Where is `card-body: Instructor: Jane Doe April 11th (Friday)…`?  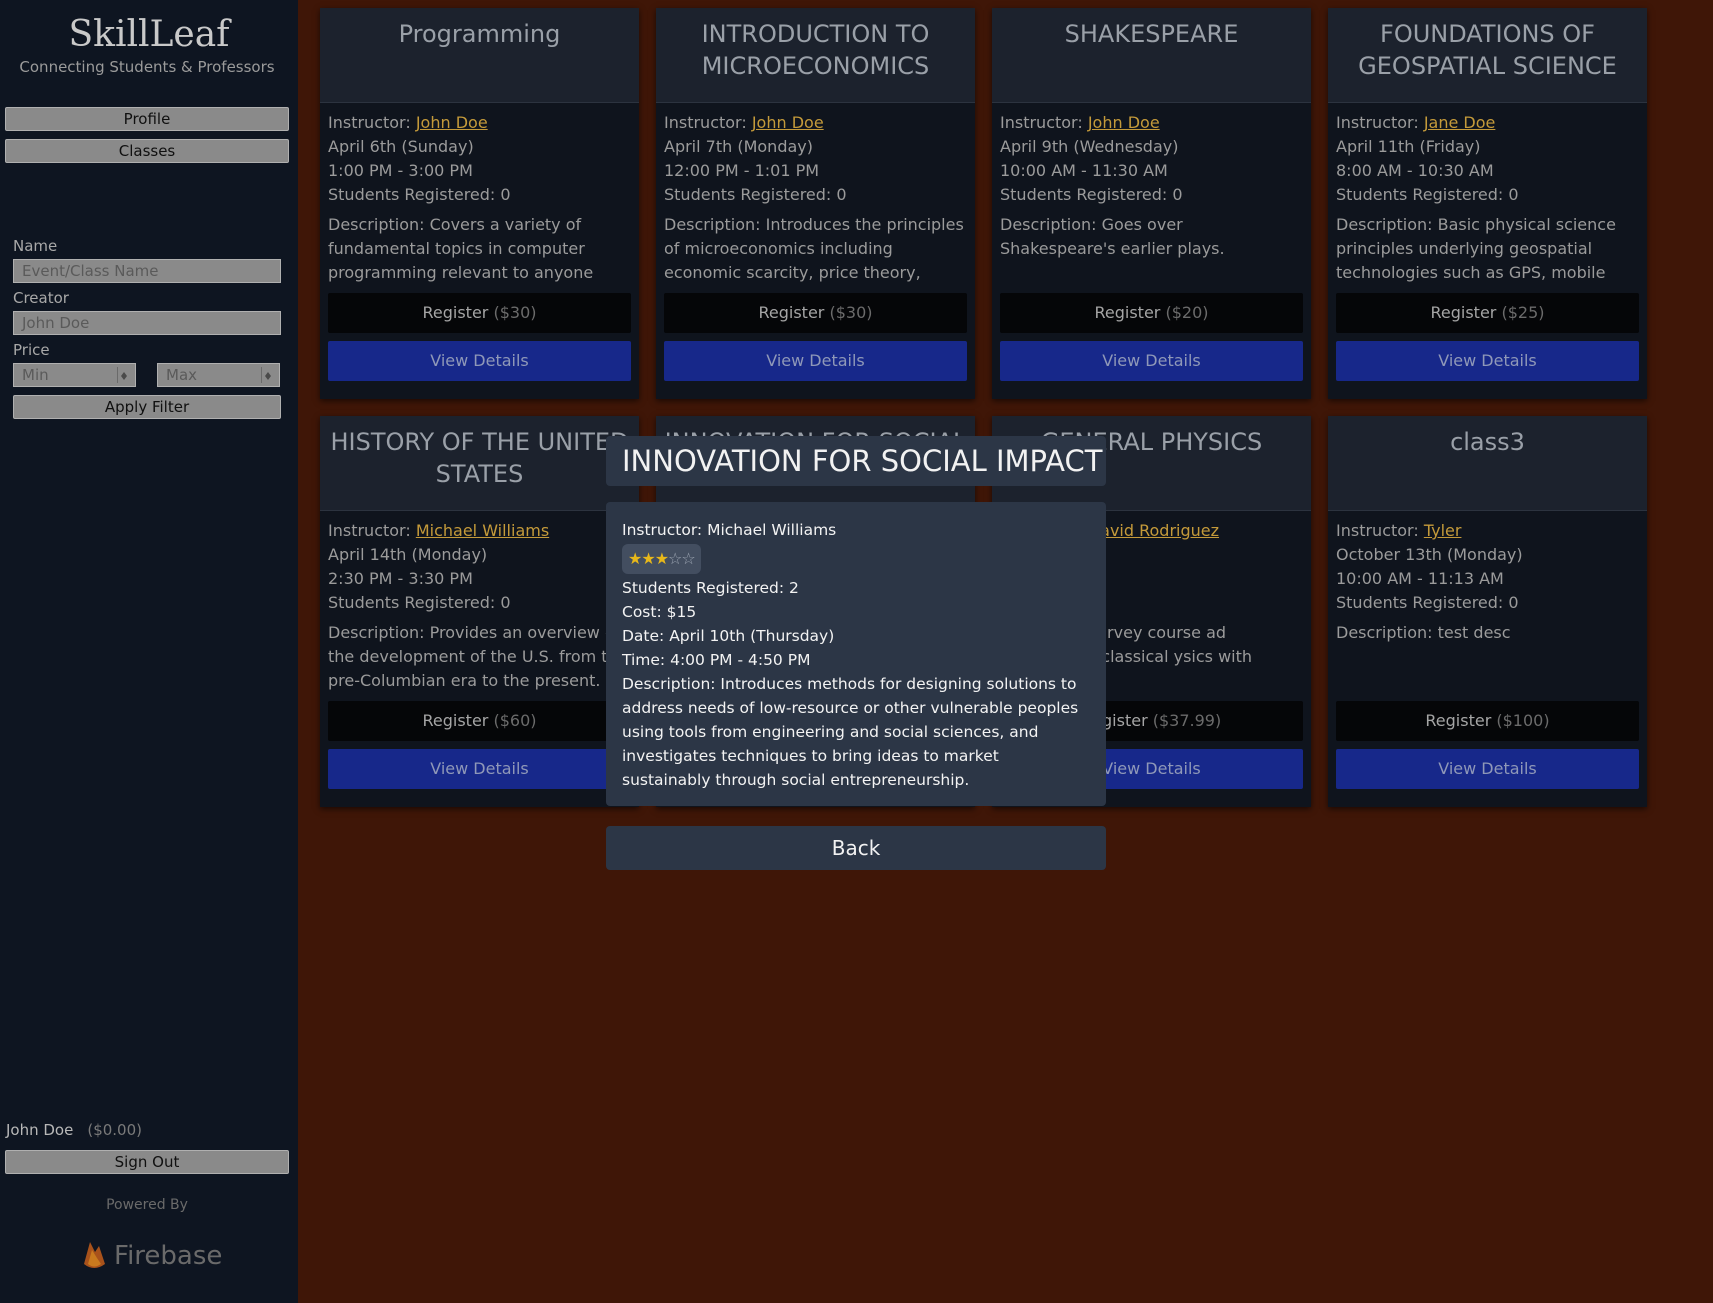
card-body: Instructor: Jane Doe April 11th (Friday)… is located at coordinates (1487, 247).